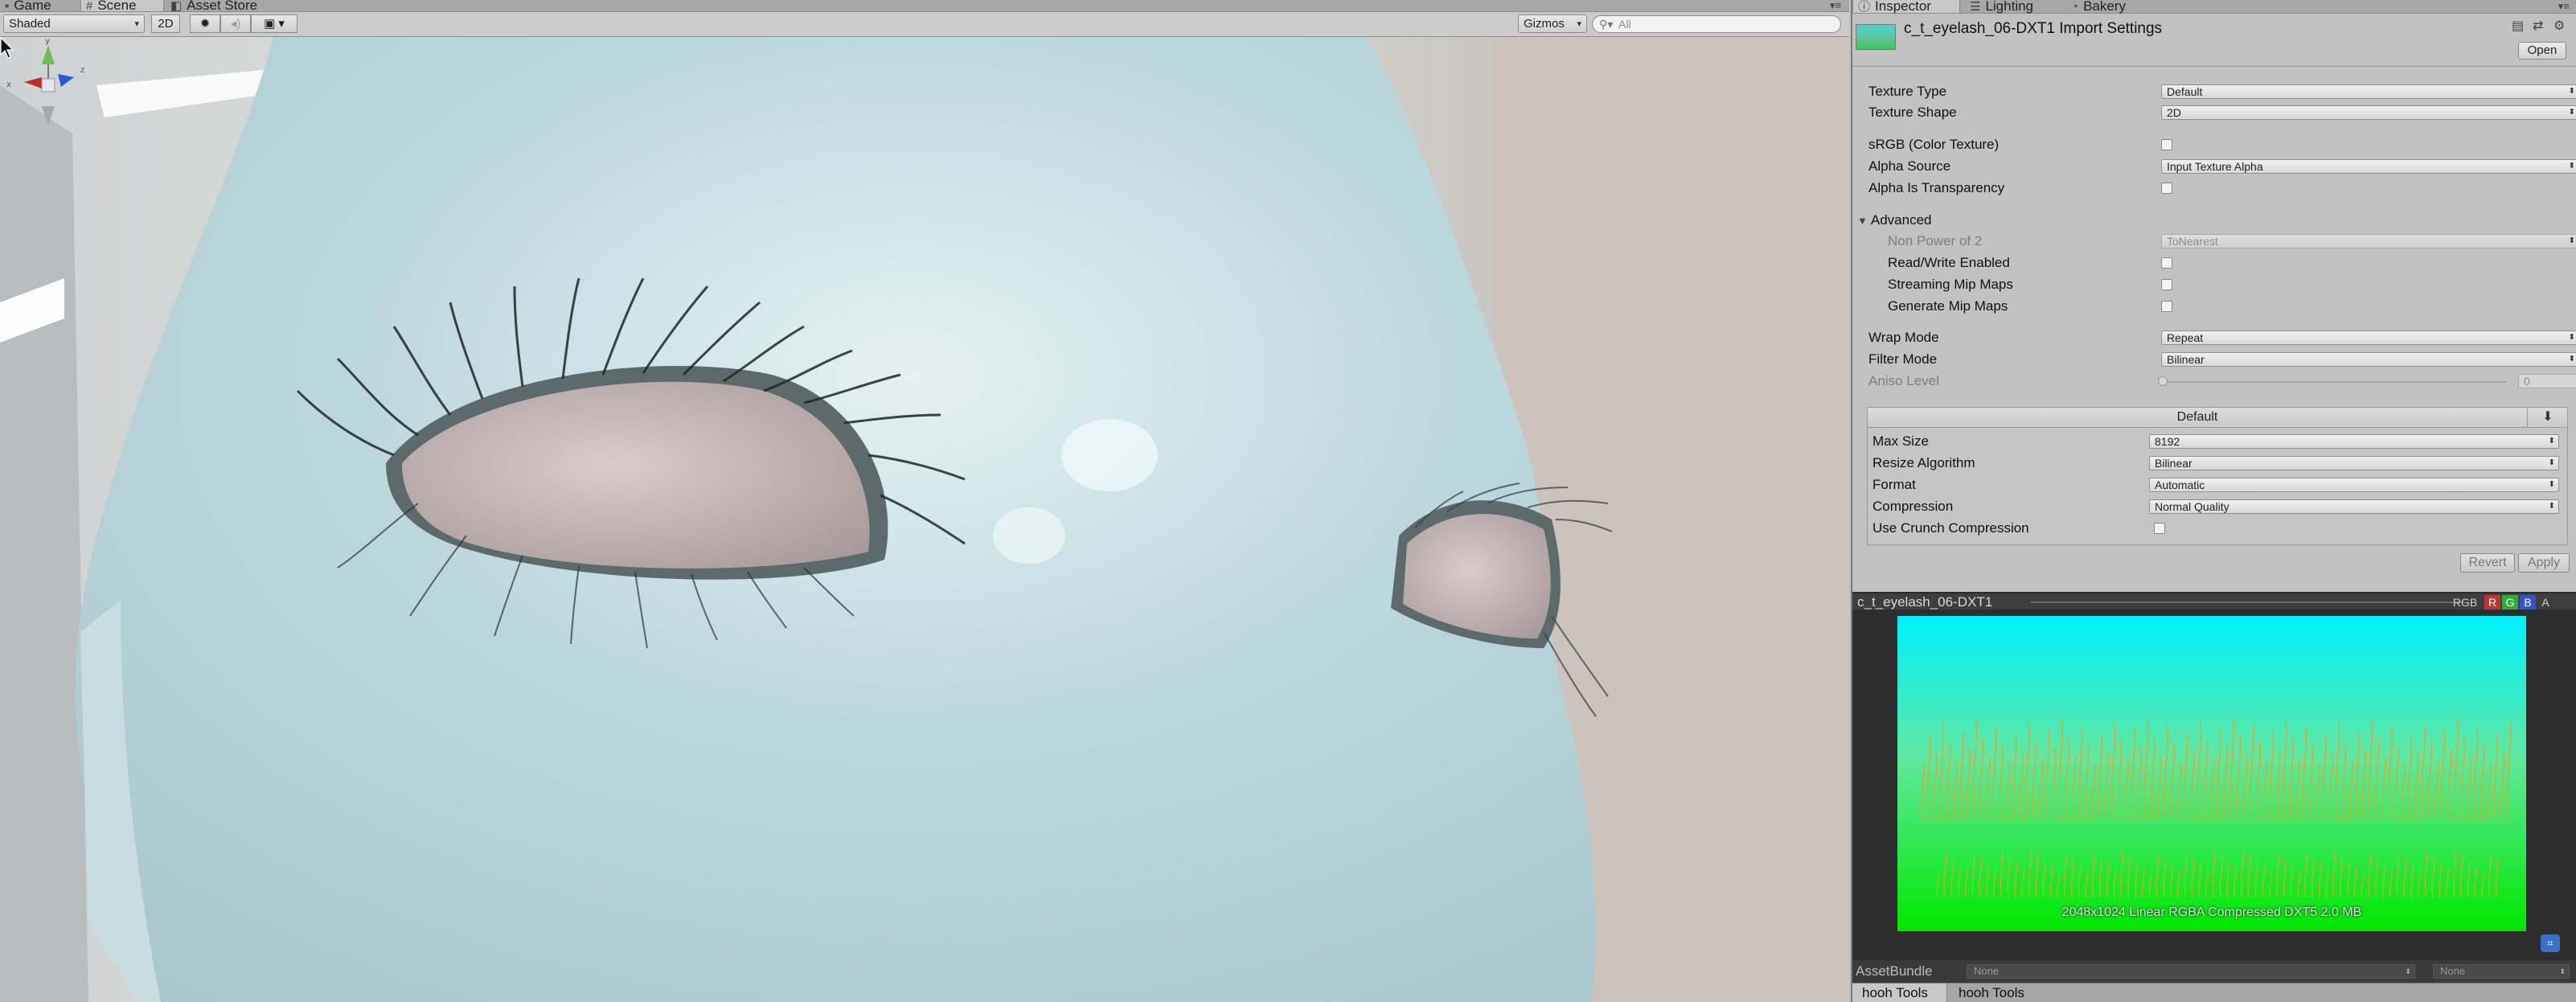 This screenshot has width=2576, height=1002. Describe the element at coordinates (2368, 91) in the screenshot. I see `texture-type-dropdown: Default ⬍` at that location.